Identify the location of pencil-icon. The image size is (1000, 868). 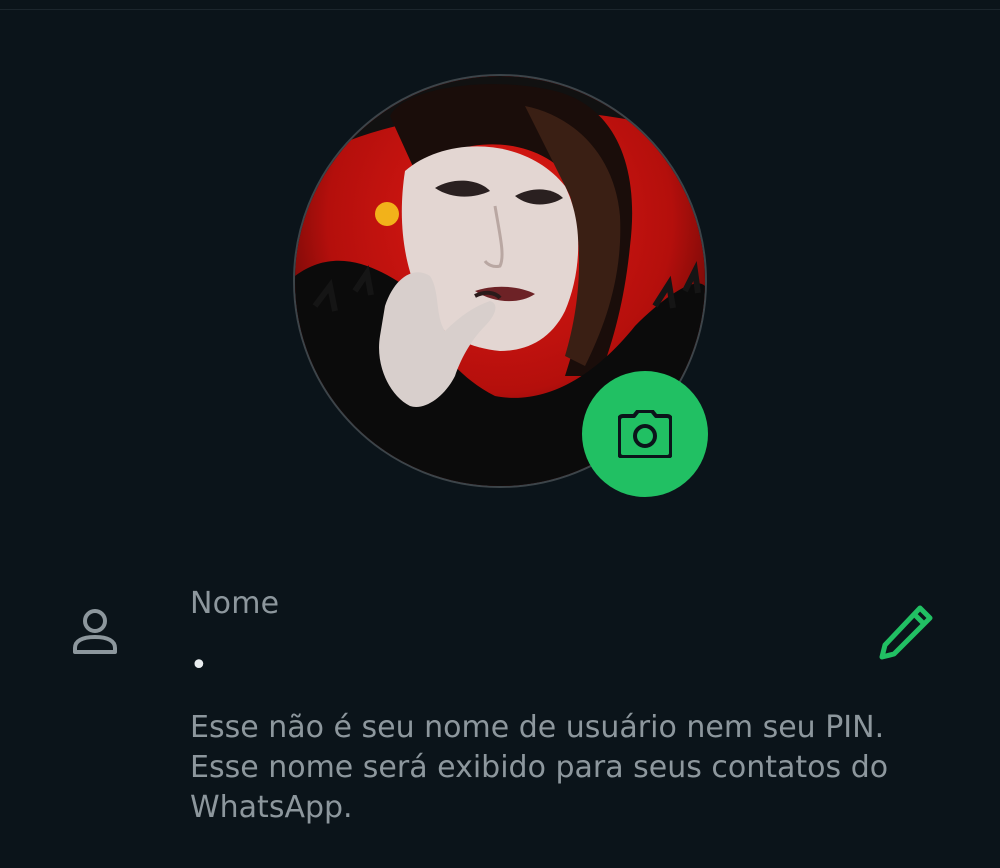
(906, 632).